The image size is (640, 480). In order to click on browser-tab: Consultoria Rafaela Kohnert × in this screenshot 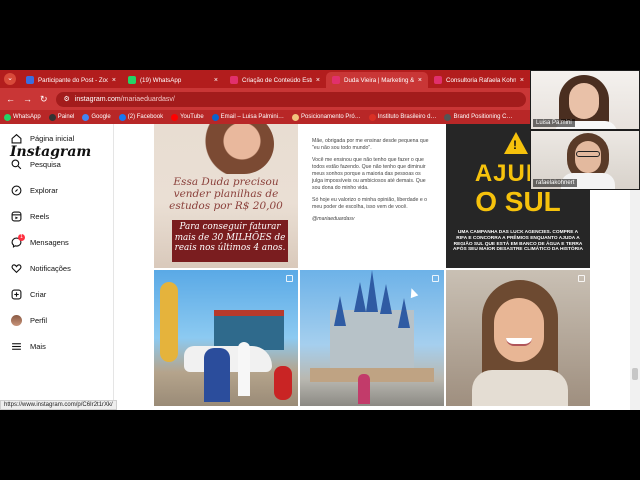, I will do `click(479, 80)`.